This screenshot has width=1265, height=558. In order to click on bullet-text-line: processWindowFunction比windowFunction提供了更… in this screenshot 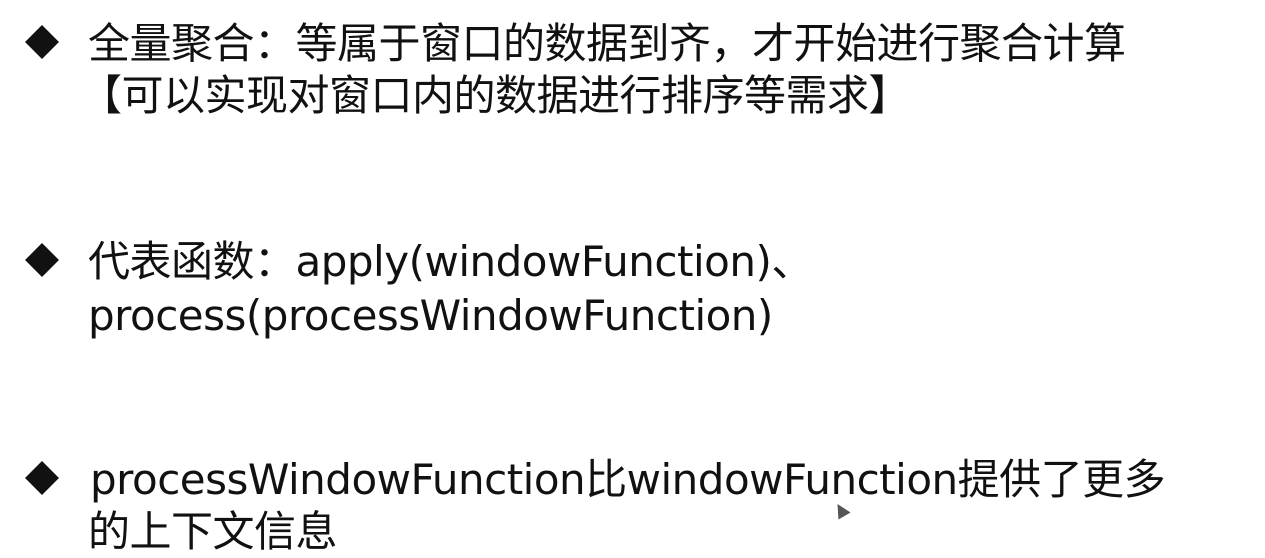, I will do `click(628, 479)`.